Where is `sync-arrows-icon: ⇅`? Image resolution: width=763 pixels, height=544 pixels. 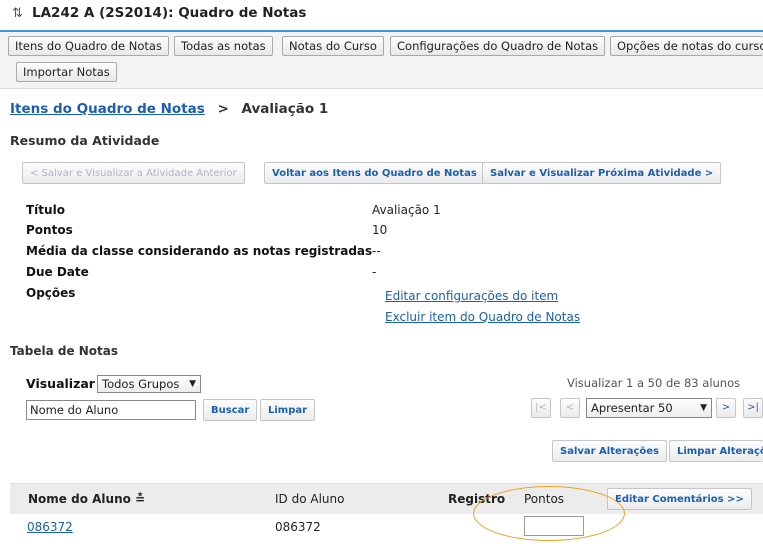
sync-arrows-icon: ⇅ is located at coordinates (17, 13).